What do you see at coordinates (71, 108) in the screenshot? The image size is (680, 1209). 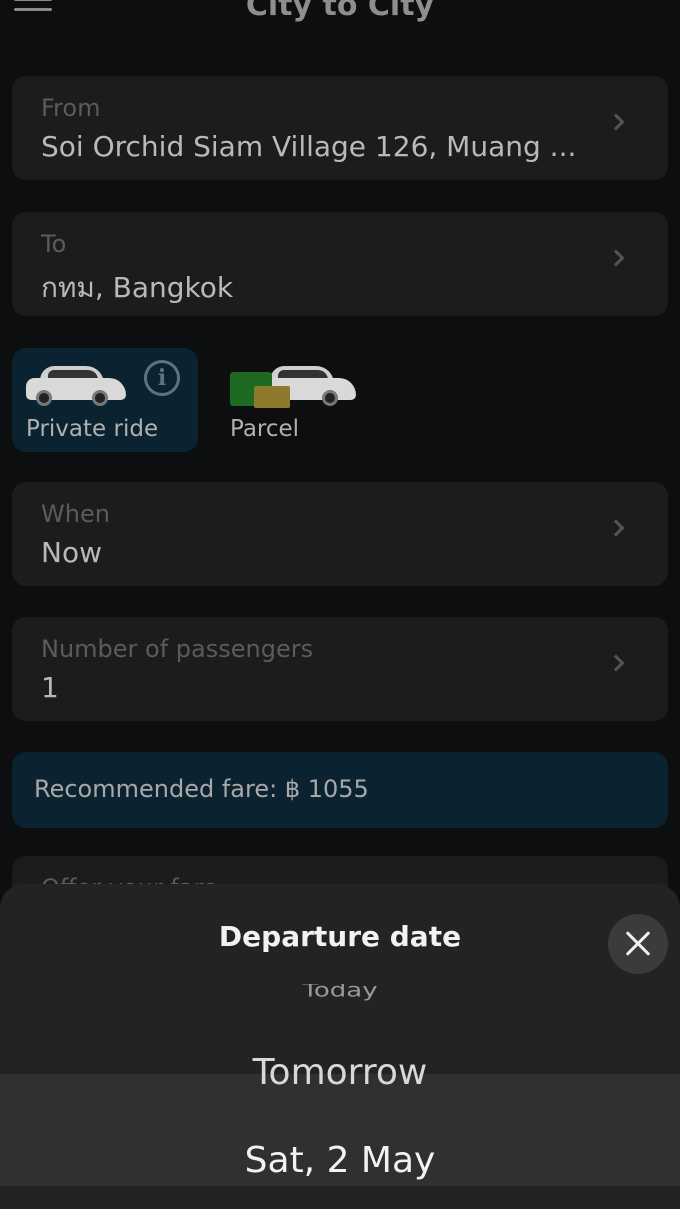 I see `from-label: From` at bounding box center [71, 108].